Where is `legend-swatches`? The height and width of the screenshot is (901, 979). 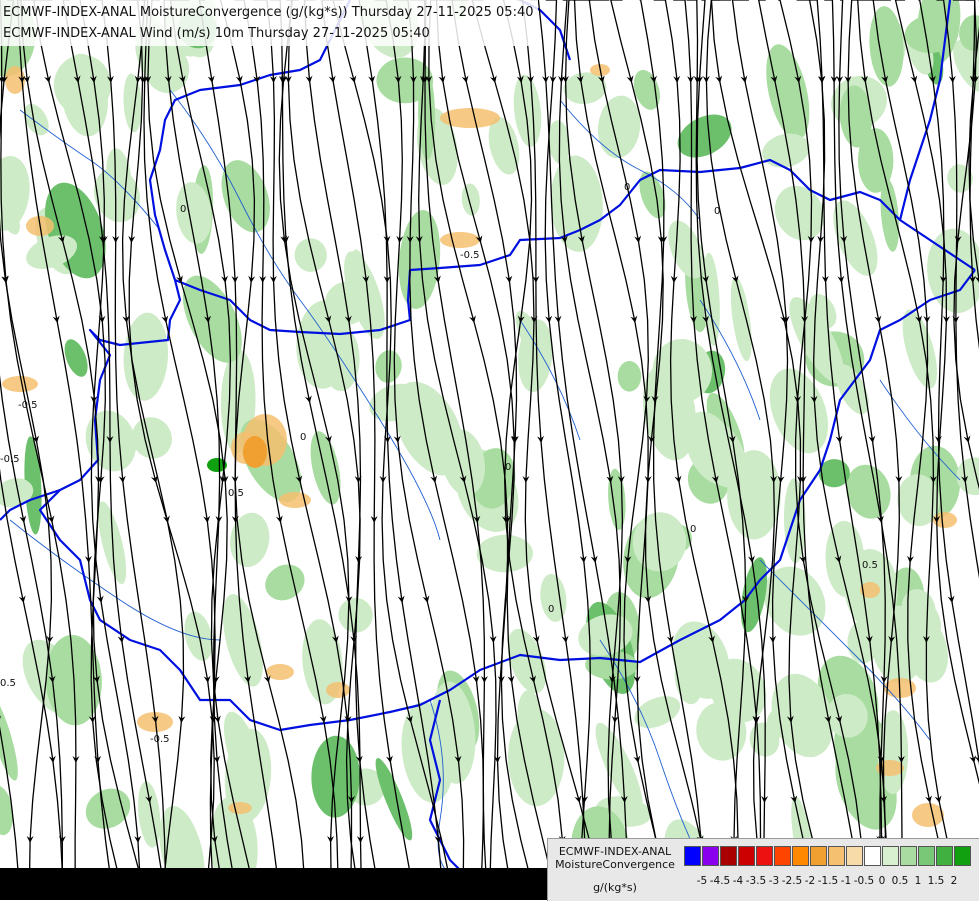 legend-swatches is located at coordinates (828, 856).